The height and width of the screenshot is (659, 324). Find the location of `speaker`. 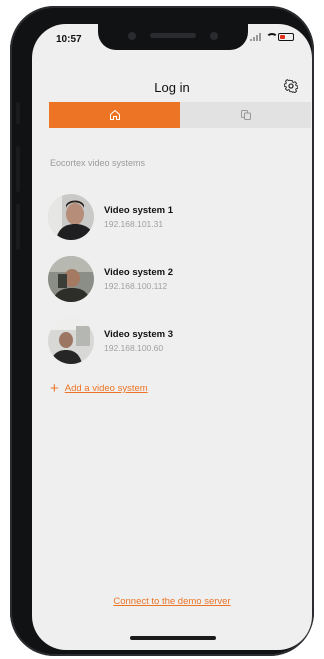

speaker is located at coordinates (173, 35).